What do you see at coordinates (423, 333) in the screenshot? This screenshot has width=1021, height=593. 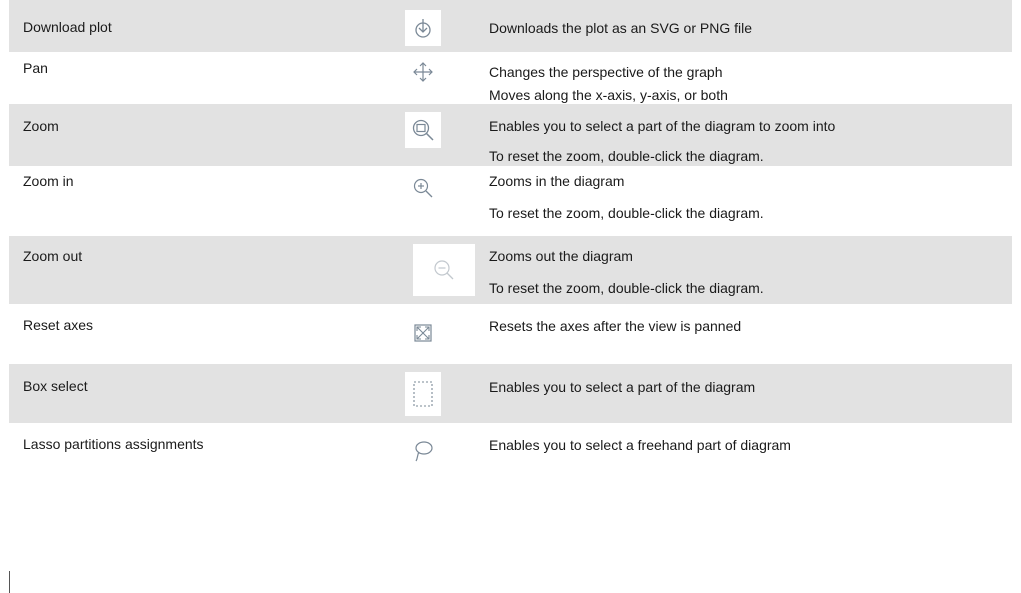 I see `reset-axes-icon` at bounding box center [423, 333].